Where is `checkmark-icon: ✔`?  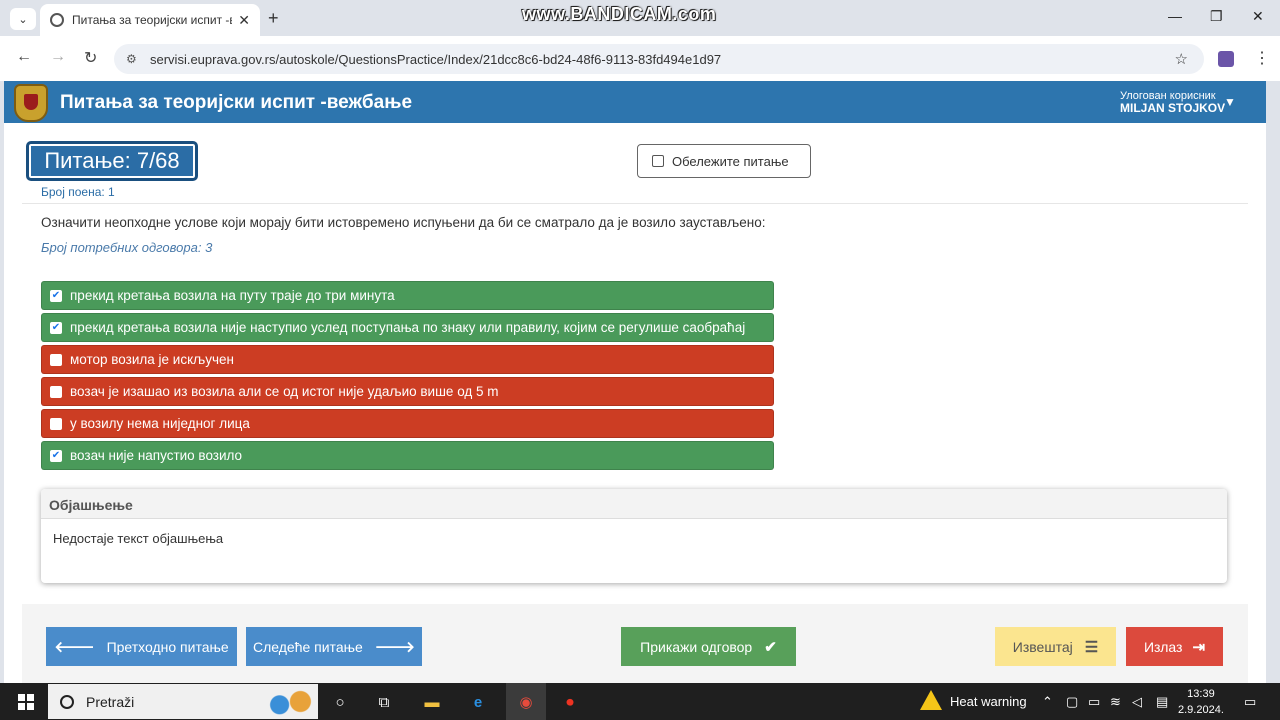 checkmark-icon: ✔ is located at coordinates (770, 647).